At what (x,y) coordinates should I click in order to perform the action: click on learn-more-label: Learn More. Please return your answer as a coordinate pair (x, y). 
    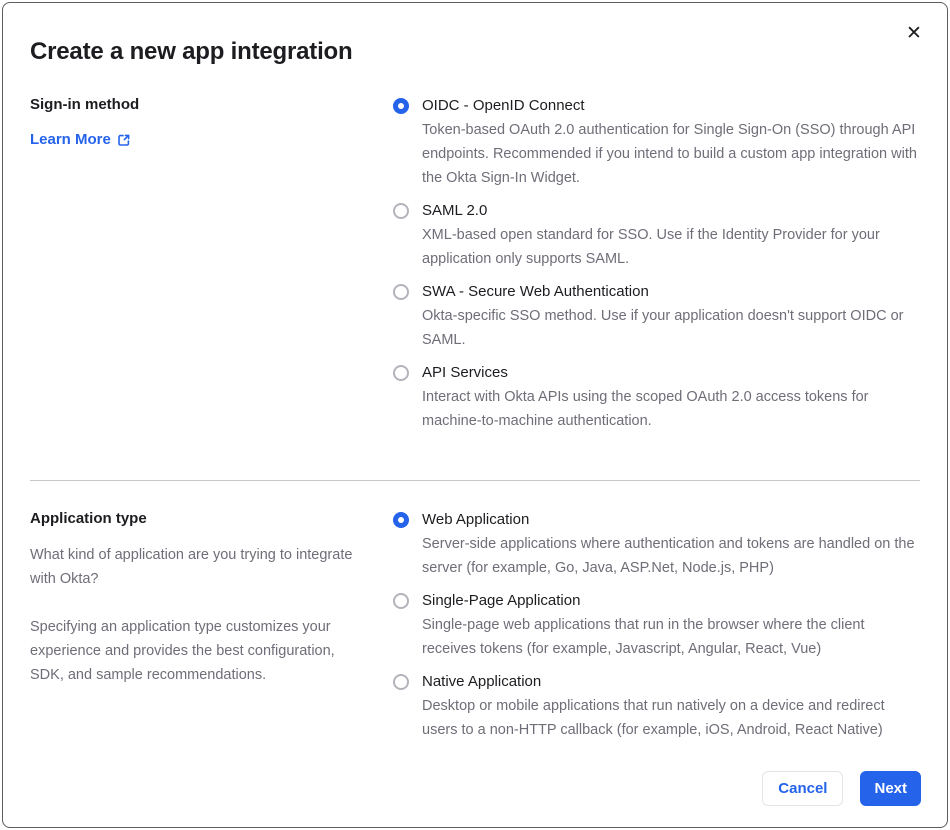
    Looking at the image, I should click on (70, 139).